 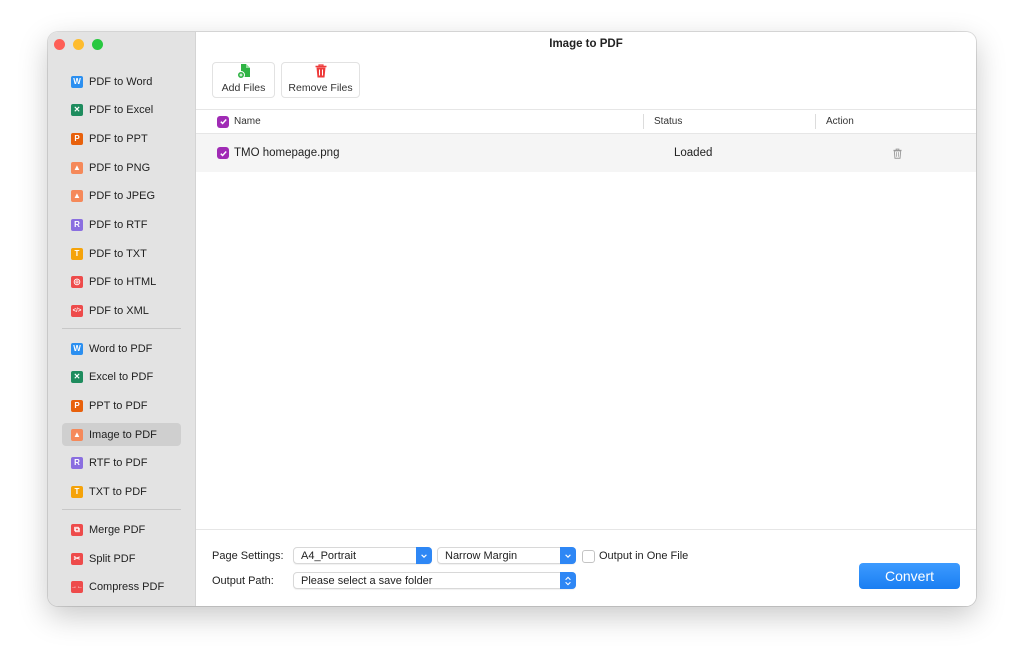 I want to click on select-all-checkbox, so click(x=223, y=121).